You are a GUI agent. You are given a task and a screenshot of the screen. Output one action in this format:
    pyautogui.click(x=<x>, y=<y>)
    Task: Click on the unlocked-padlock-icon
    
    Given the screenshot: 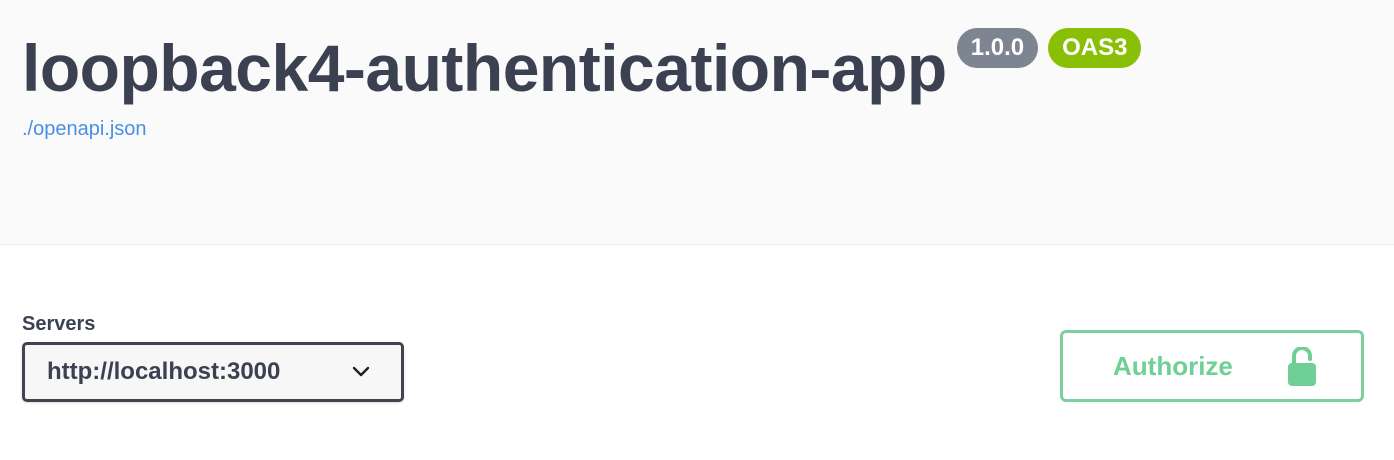 What is the action you would take?
    pyautogui.click(x=1302, y=366)
    